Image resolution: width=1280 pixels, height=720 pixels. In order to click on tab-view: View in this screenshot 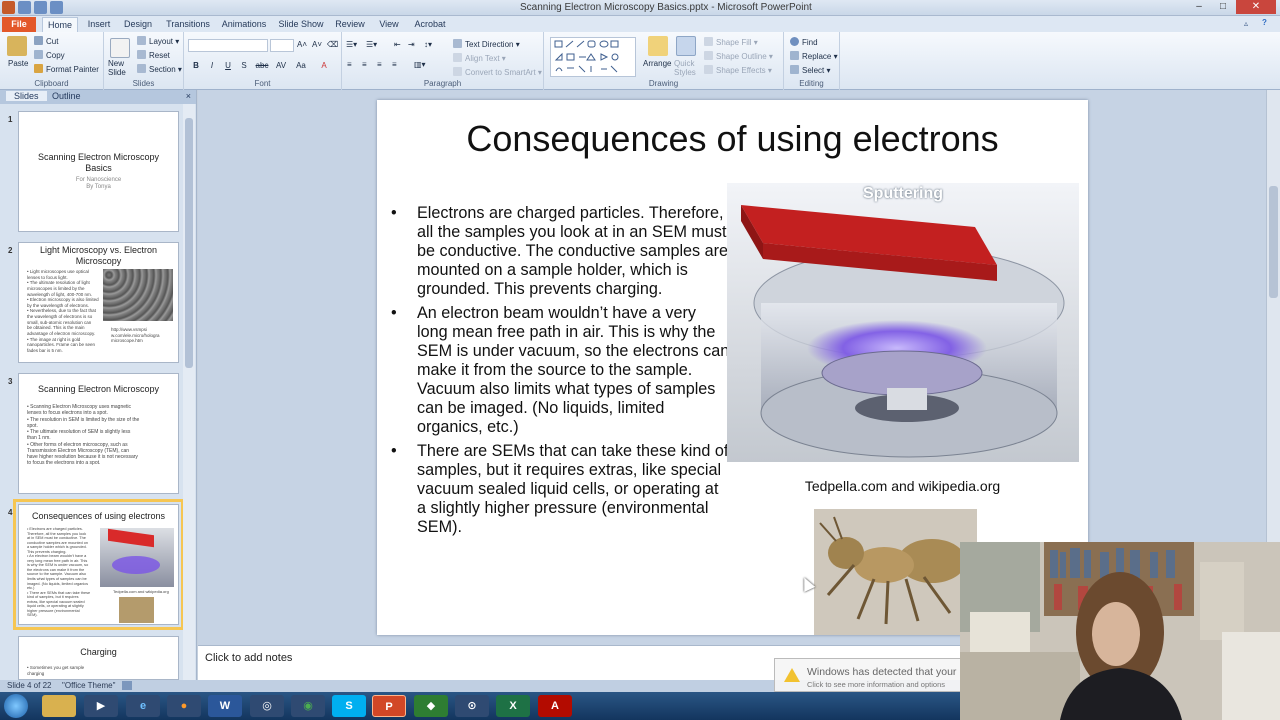, I will do `click(389, 24)`.